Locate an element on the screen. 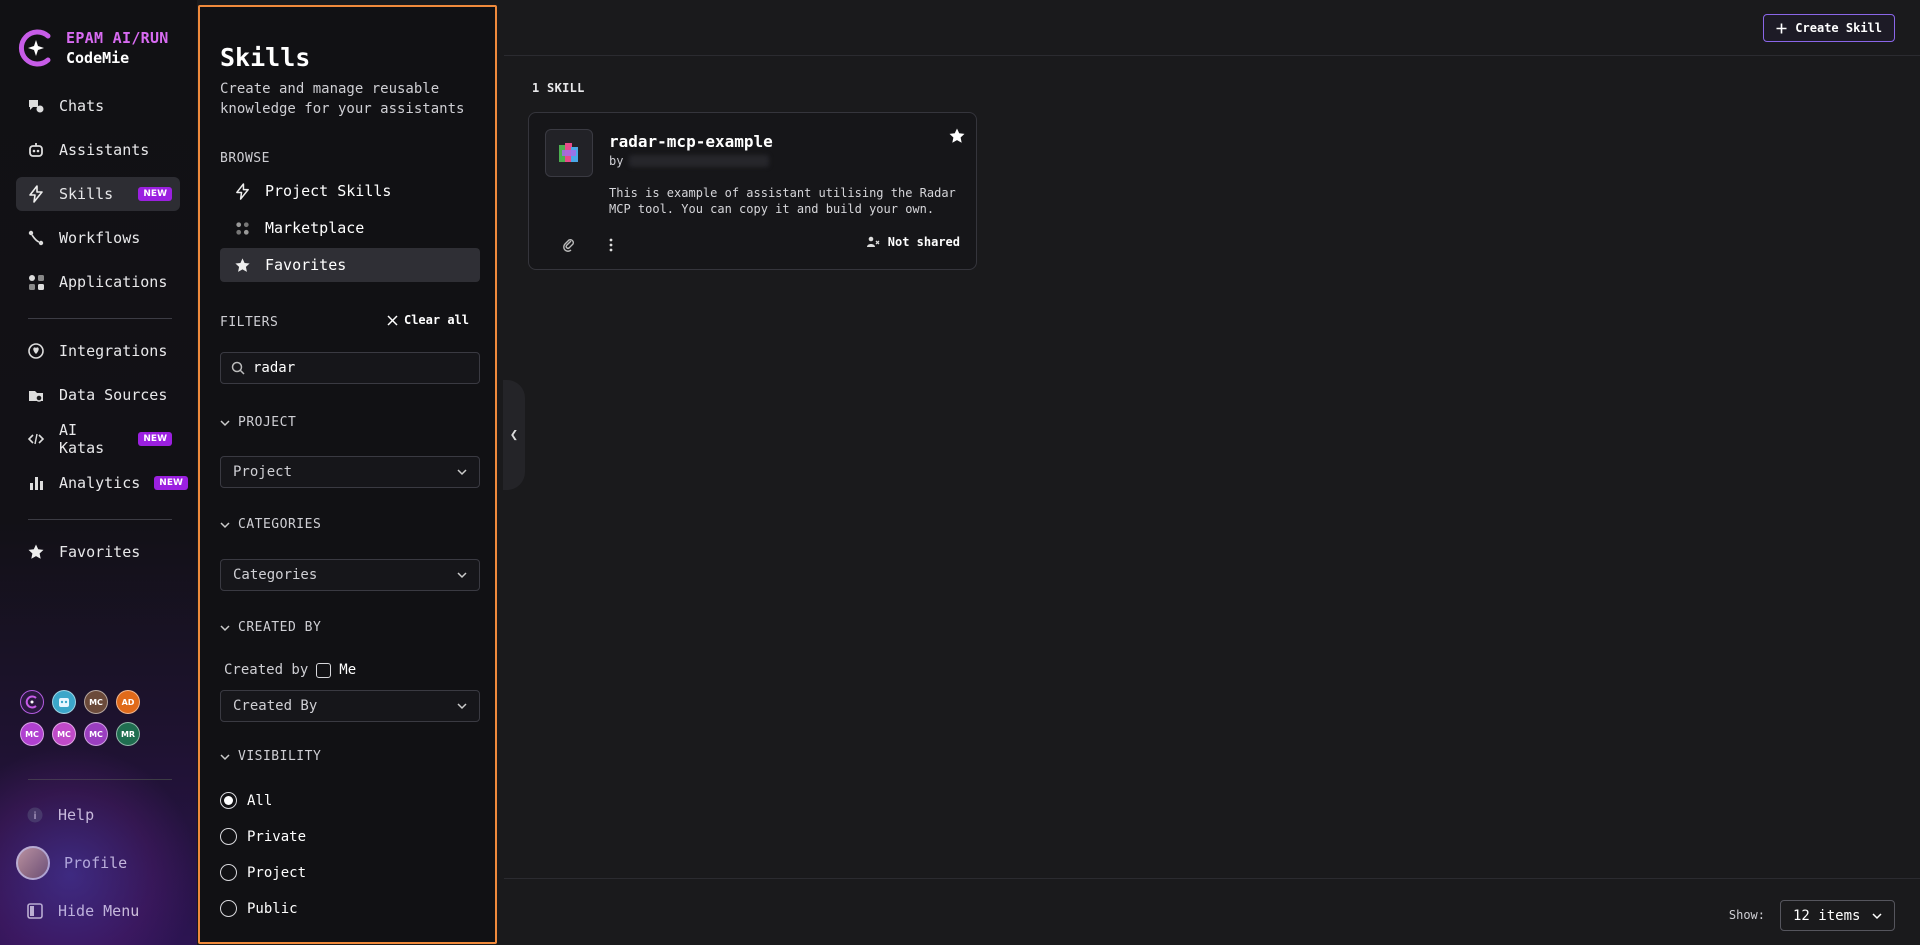 The width and height of the screenshot is (1920, 945). skill-title: radar-mcp-example is located at coordinates (691, 141).